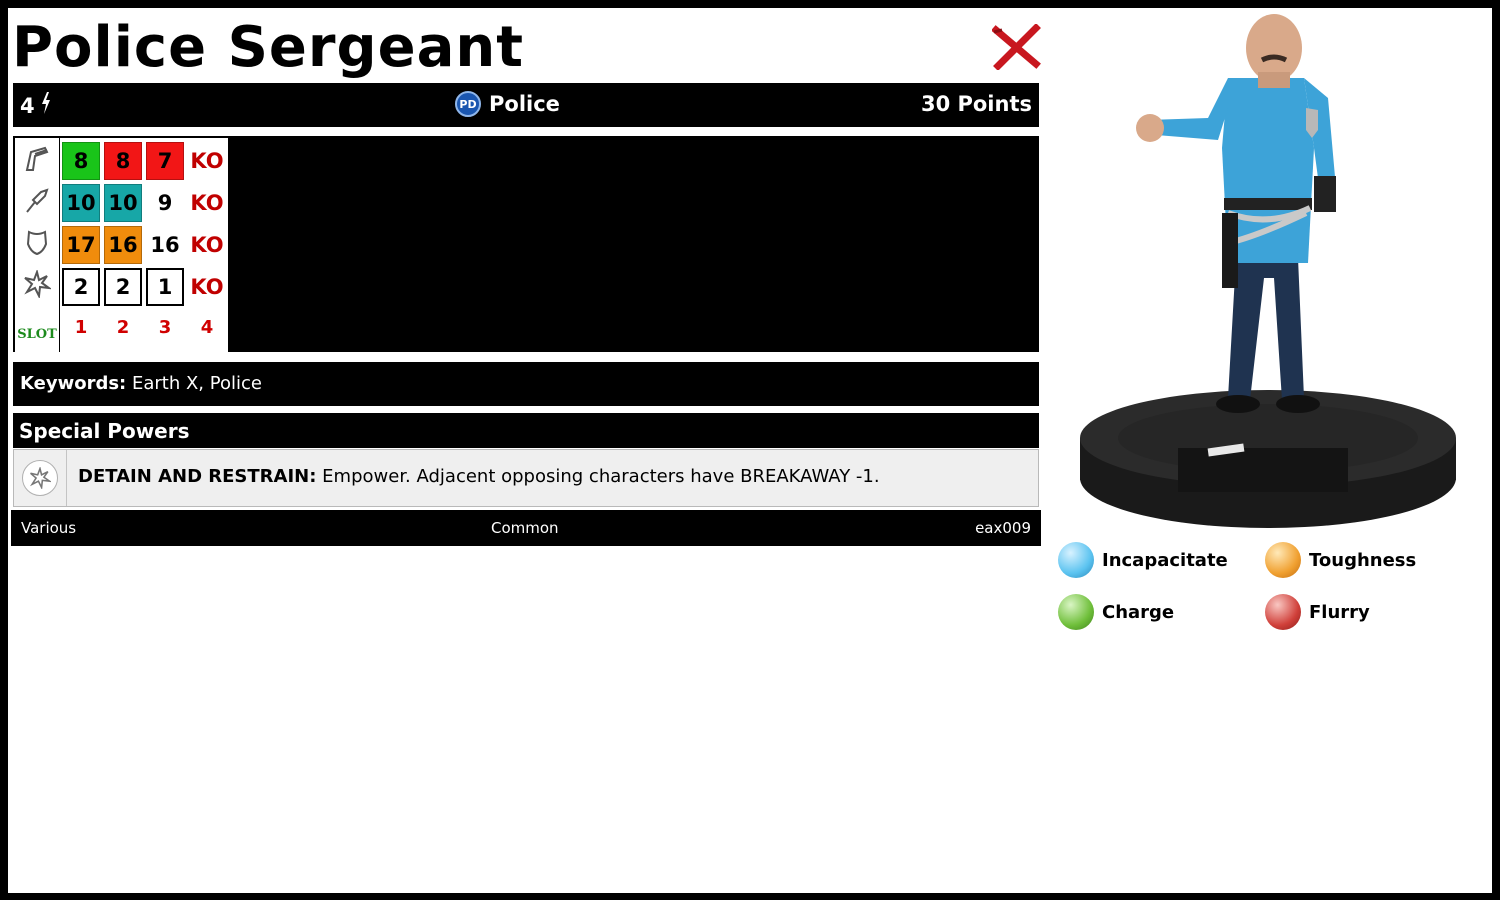  I want to click on special-powers-title: Special Powers, so click(104, 431).